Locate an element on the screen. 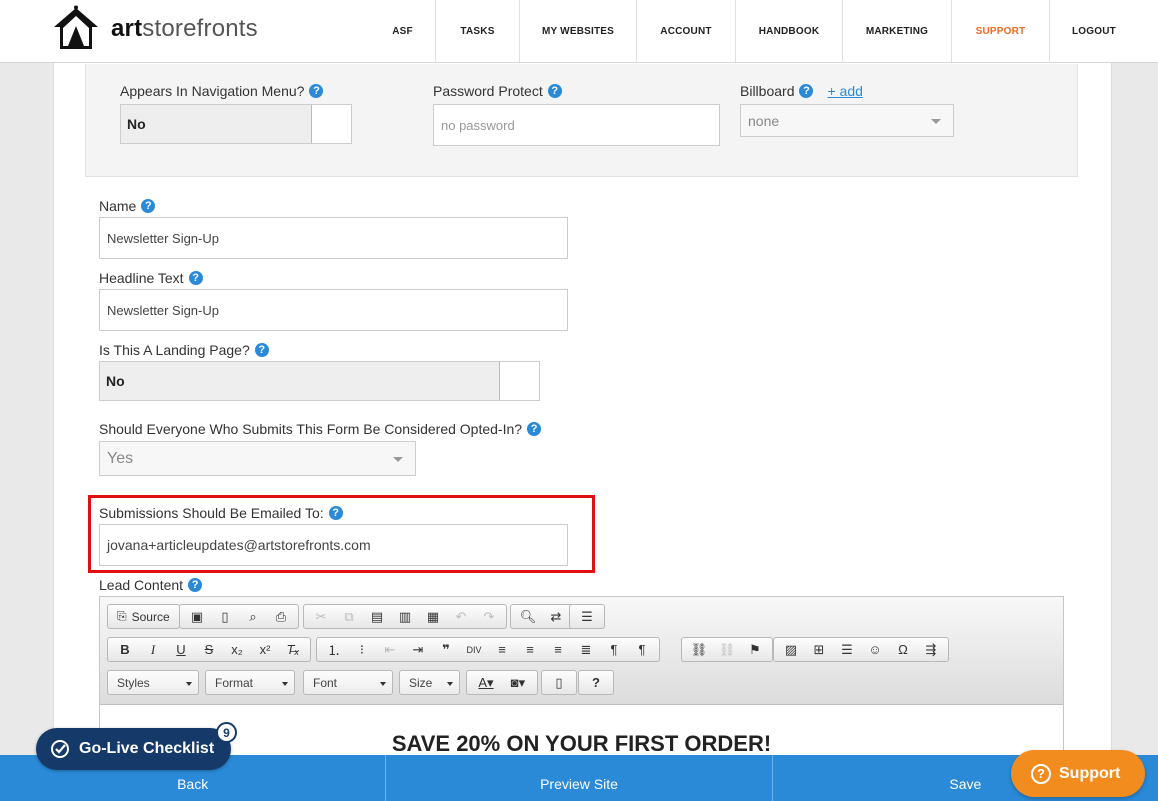 This screenshot has height=801, width=1158. create-div-icon: DIV is located at coordinates (474, 649).